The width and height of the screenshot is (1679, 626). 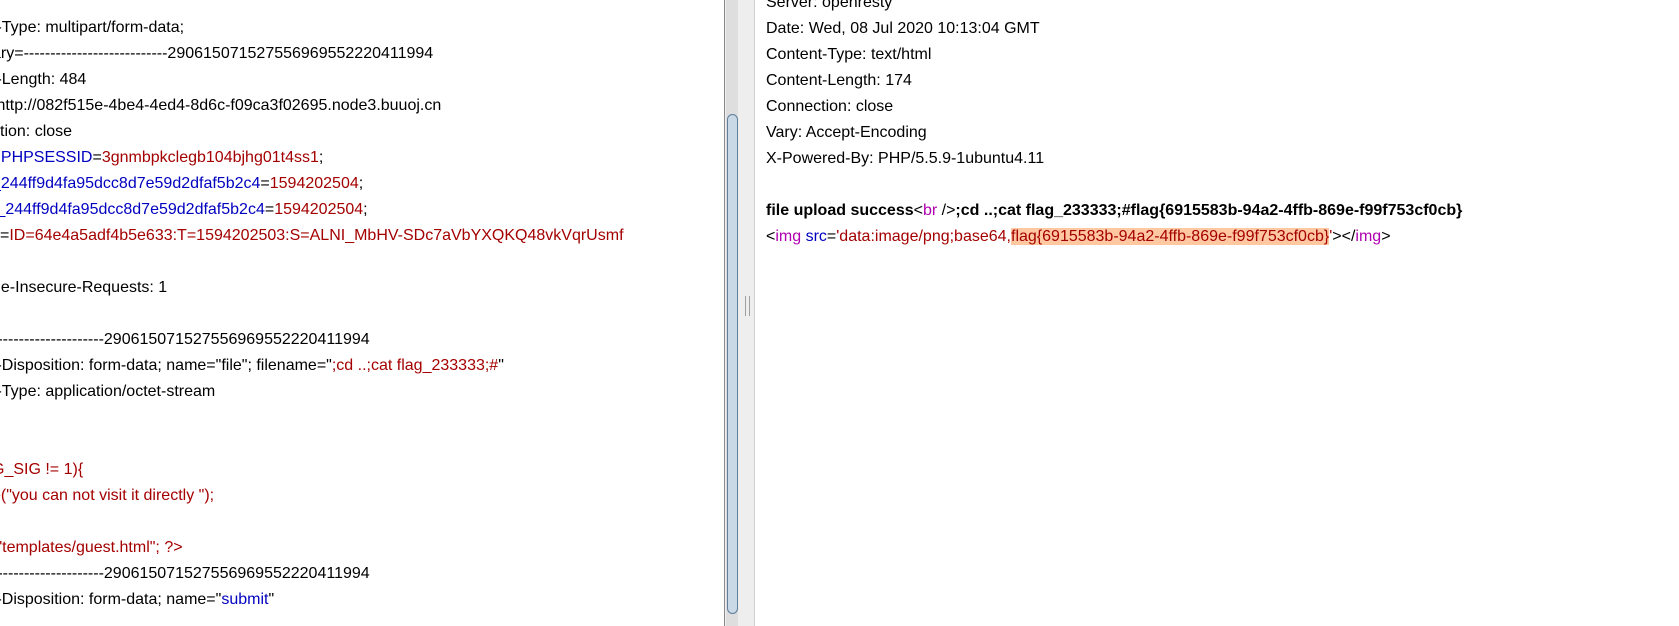 I want to click on request-token: _244ff9d4fa95dcc8d7e59d2dfaf5b2c4, so click(x=130, y=183).